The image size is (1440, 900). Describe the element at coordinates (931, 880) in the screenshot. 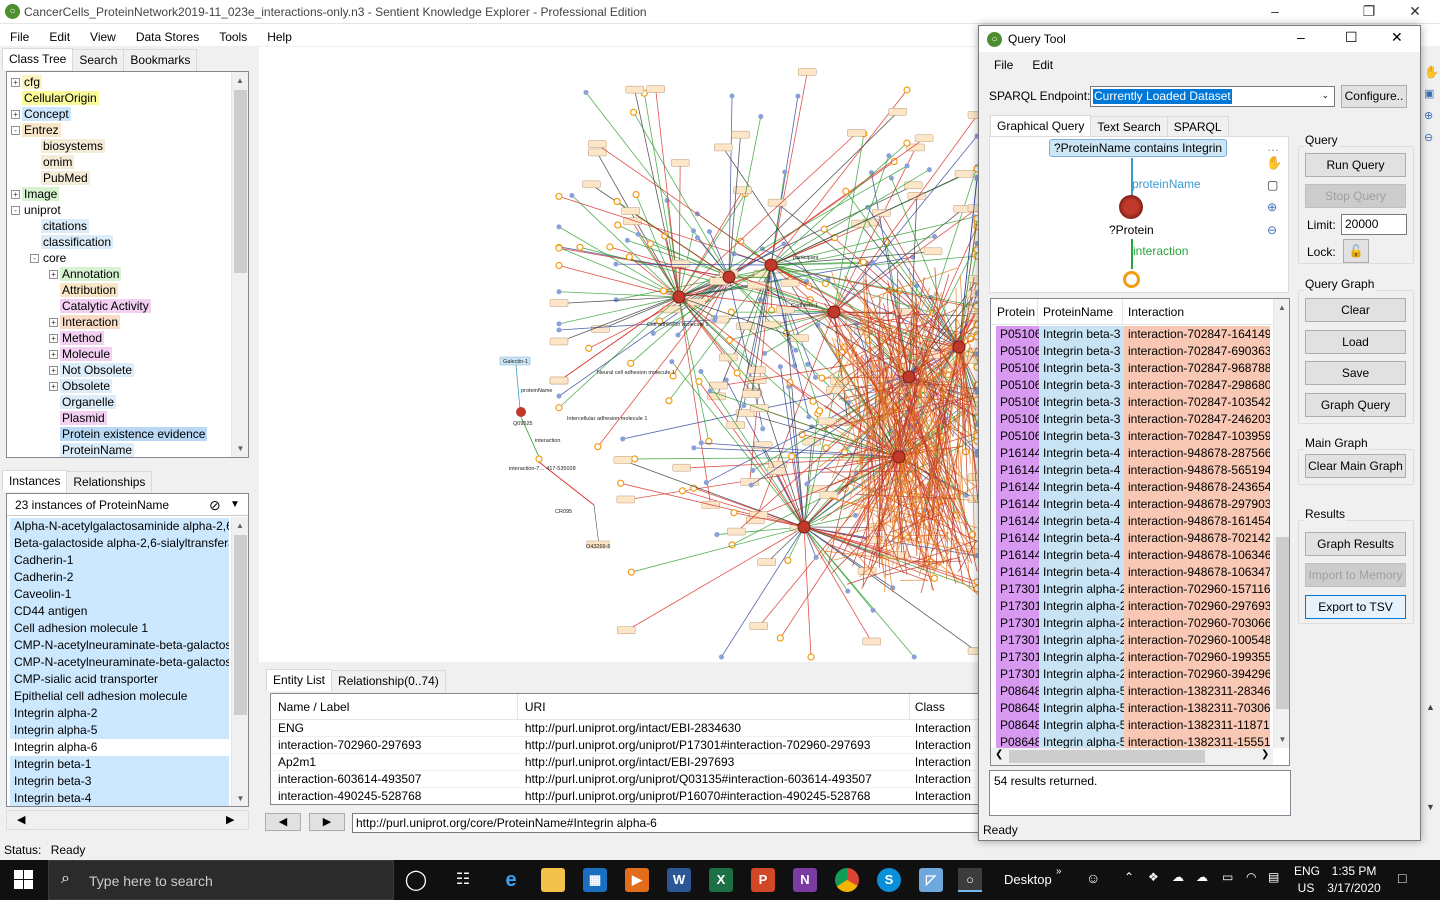

I see `app-icon: ◸` at that location.